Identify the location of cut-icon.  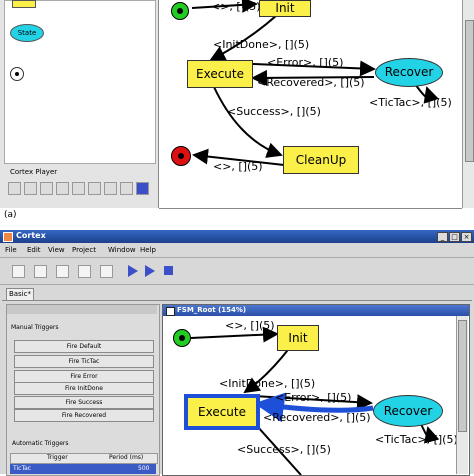
(40, 271).